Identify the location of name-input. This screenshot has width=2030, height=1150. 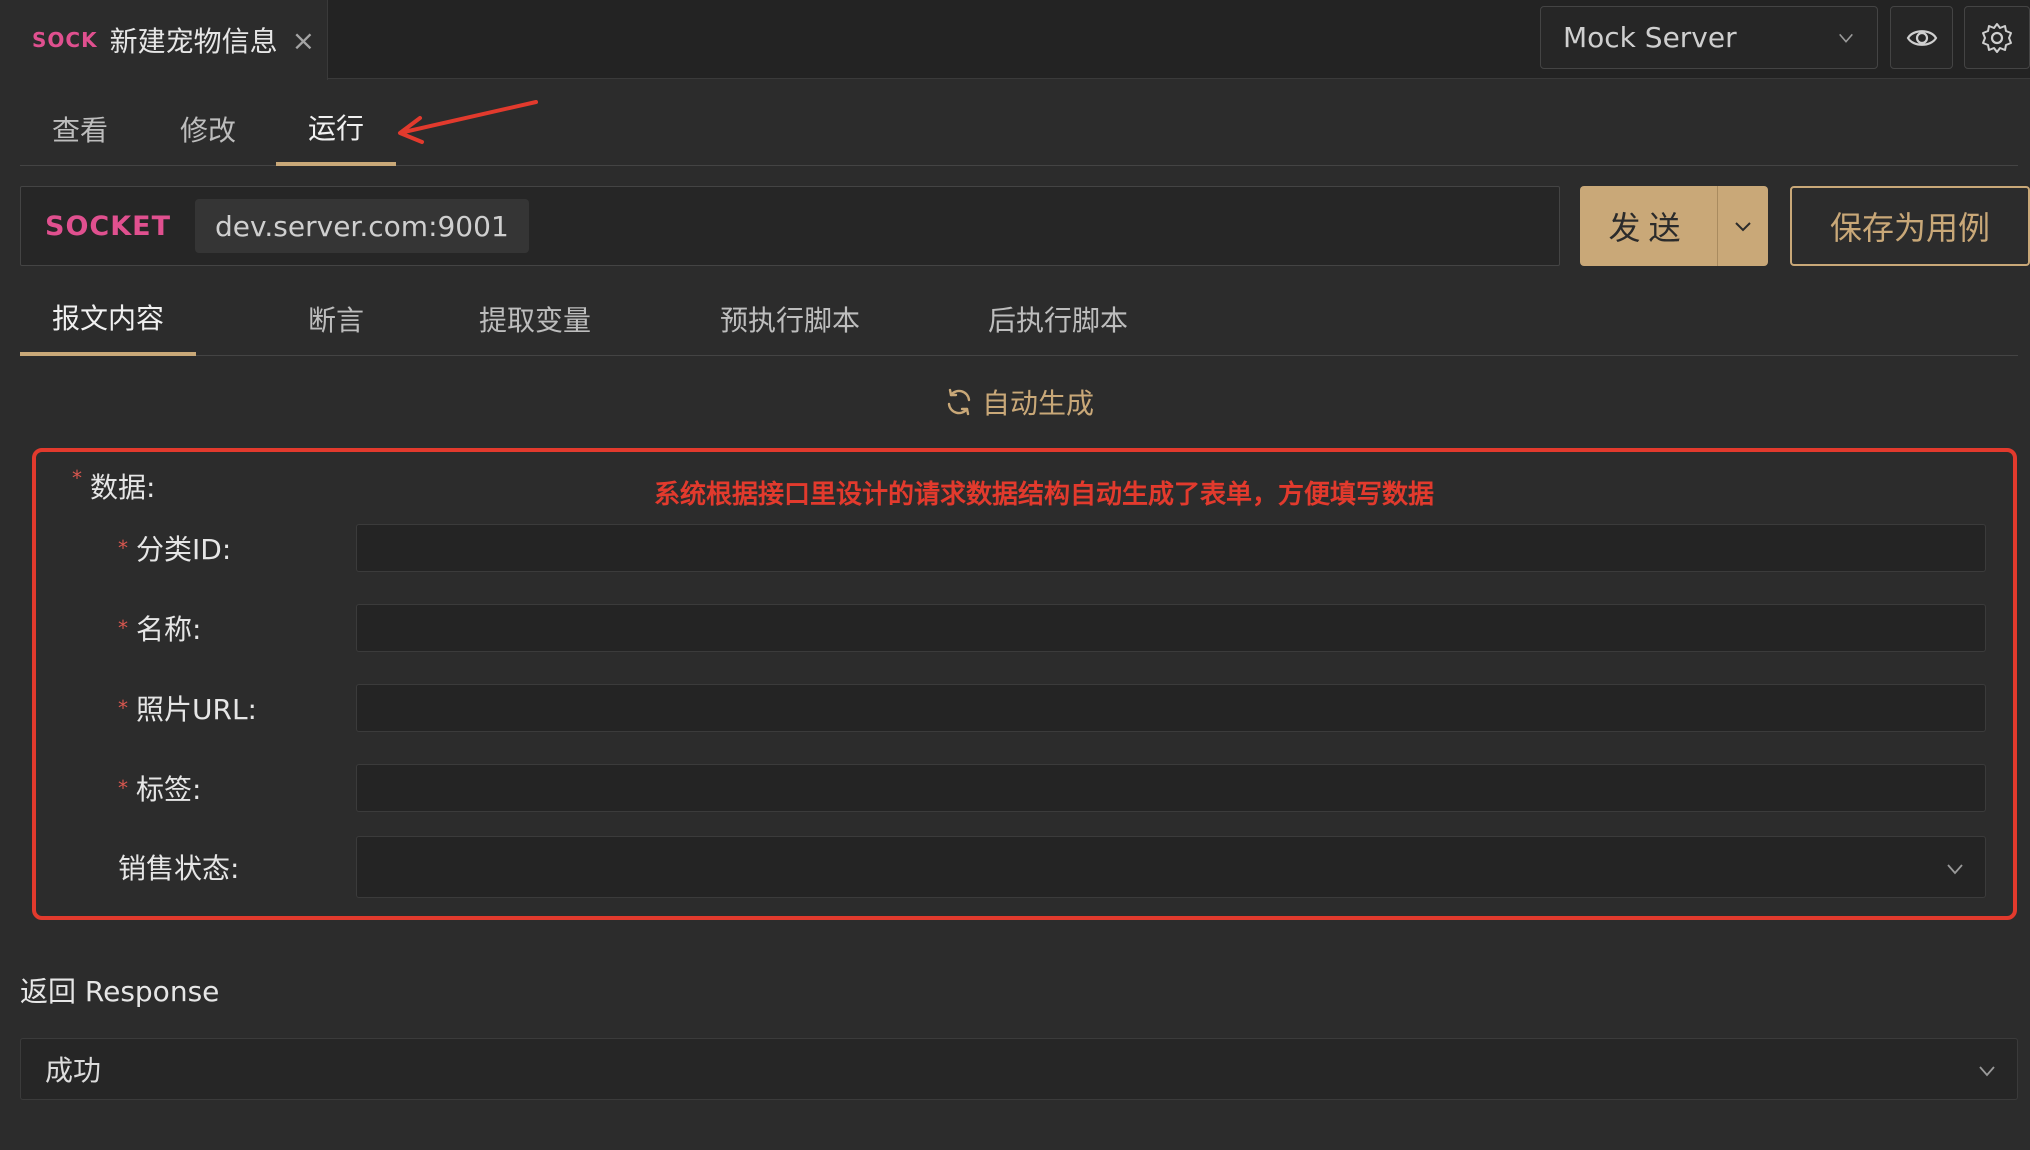
(1171, 628).